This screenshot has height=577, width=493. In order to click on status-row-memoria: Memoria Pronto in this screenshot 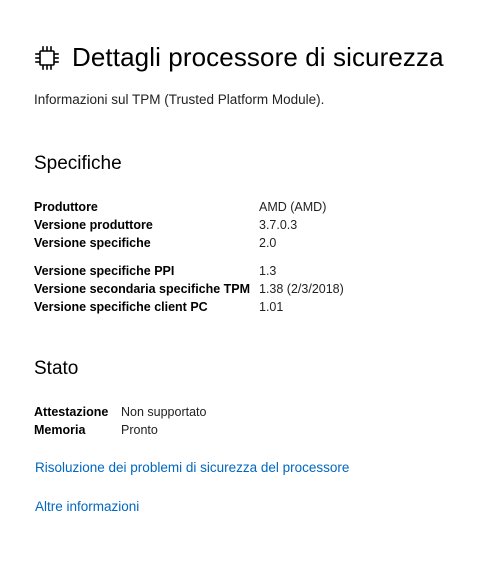, I will do `click(244, 432)`.